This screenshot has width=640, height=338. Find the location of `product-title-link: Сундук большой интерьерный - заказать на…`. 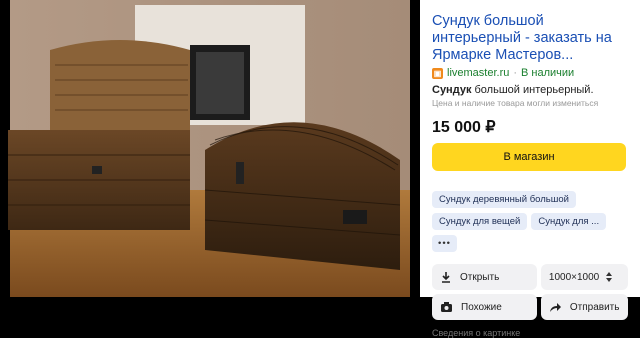

product-title-link: Сундук большой интерьерный - заказать на… is located at coordinates (530, 38).